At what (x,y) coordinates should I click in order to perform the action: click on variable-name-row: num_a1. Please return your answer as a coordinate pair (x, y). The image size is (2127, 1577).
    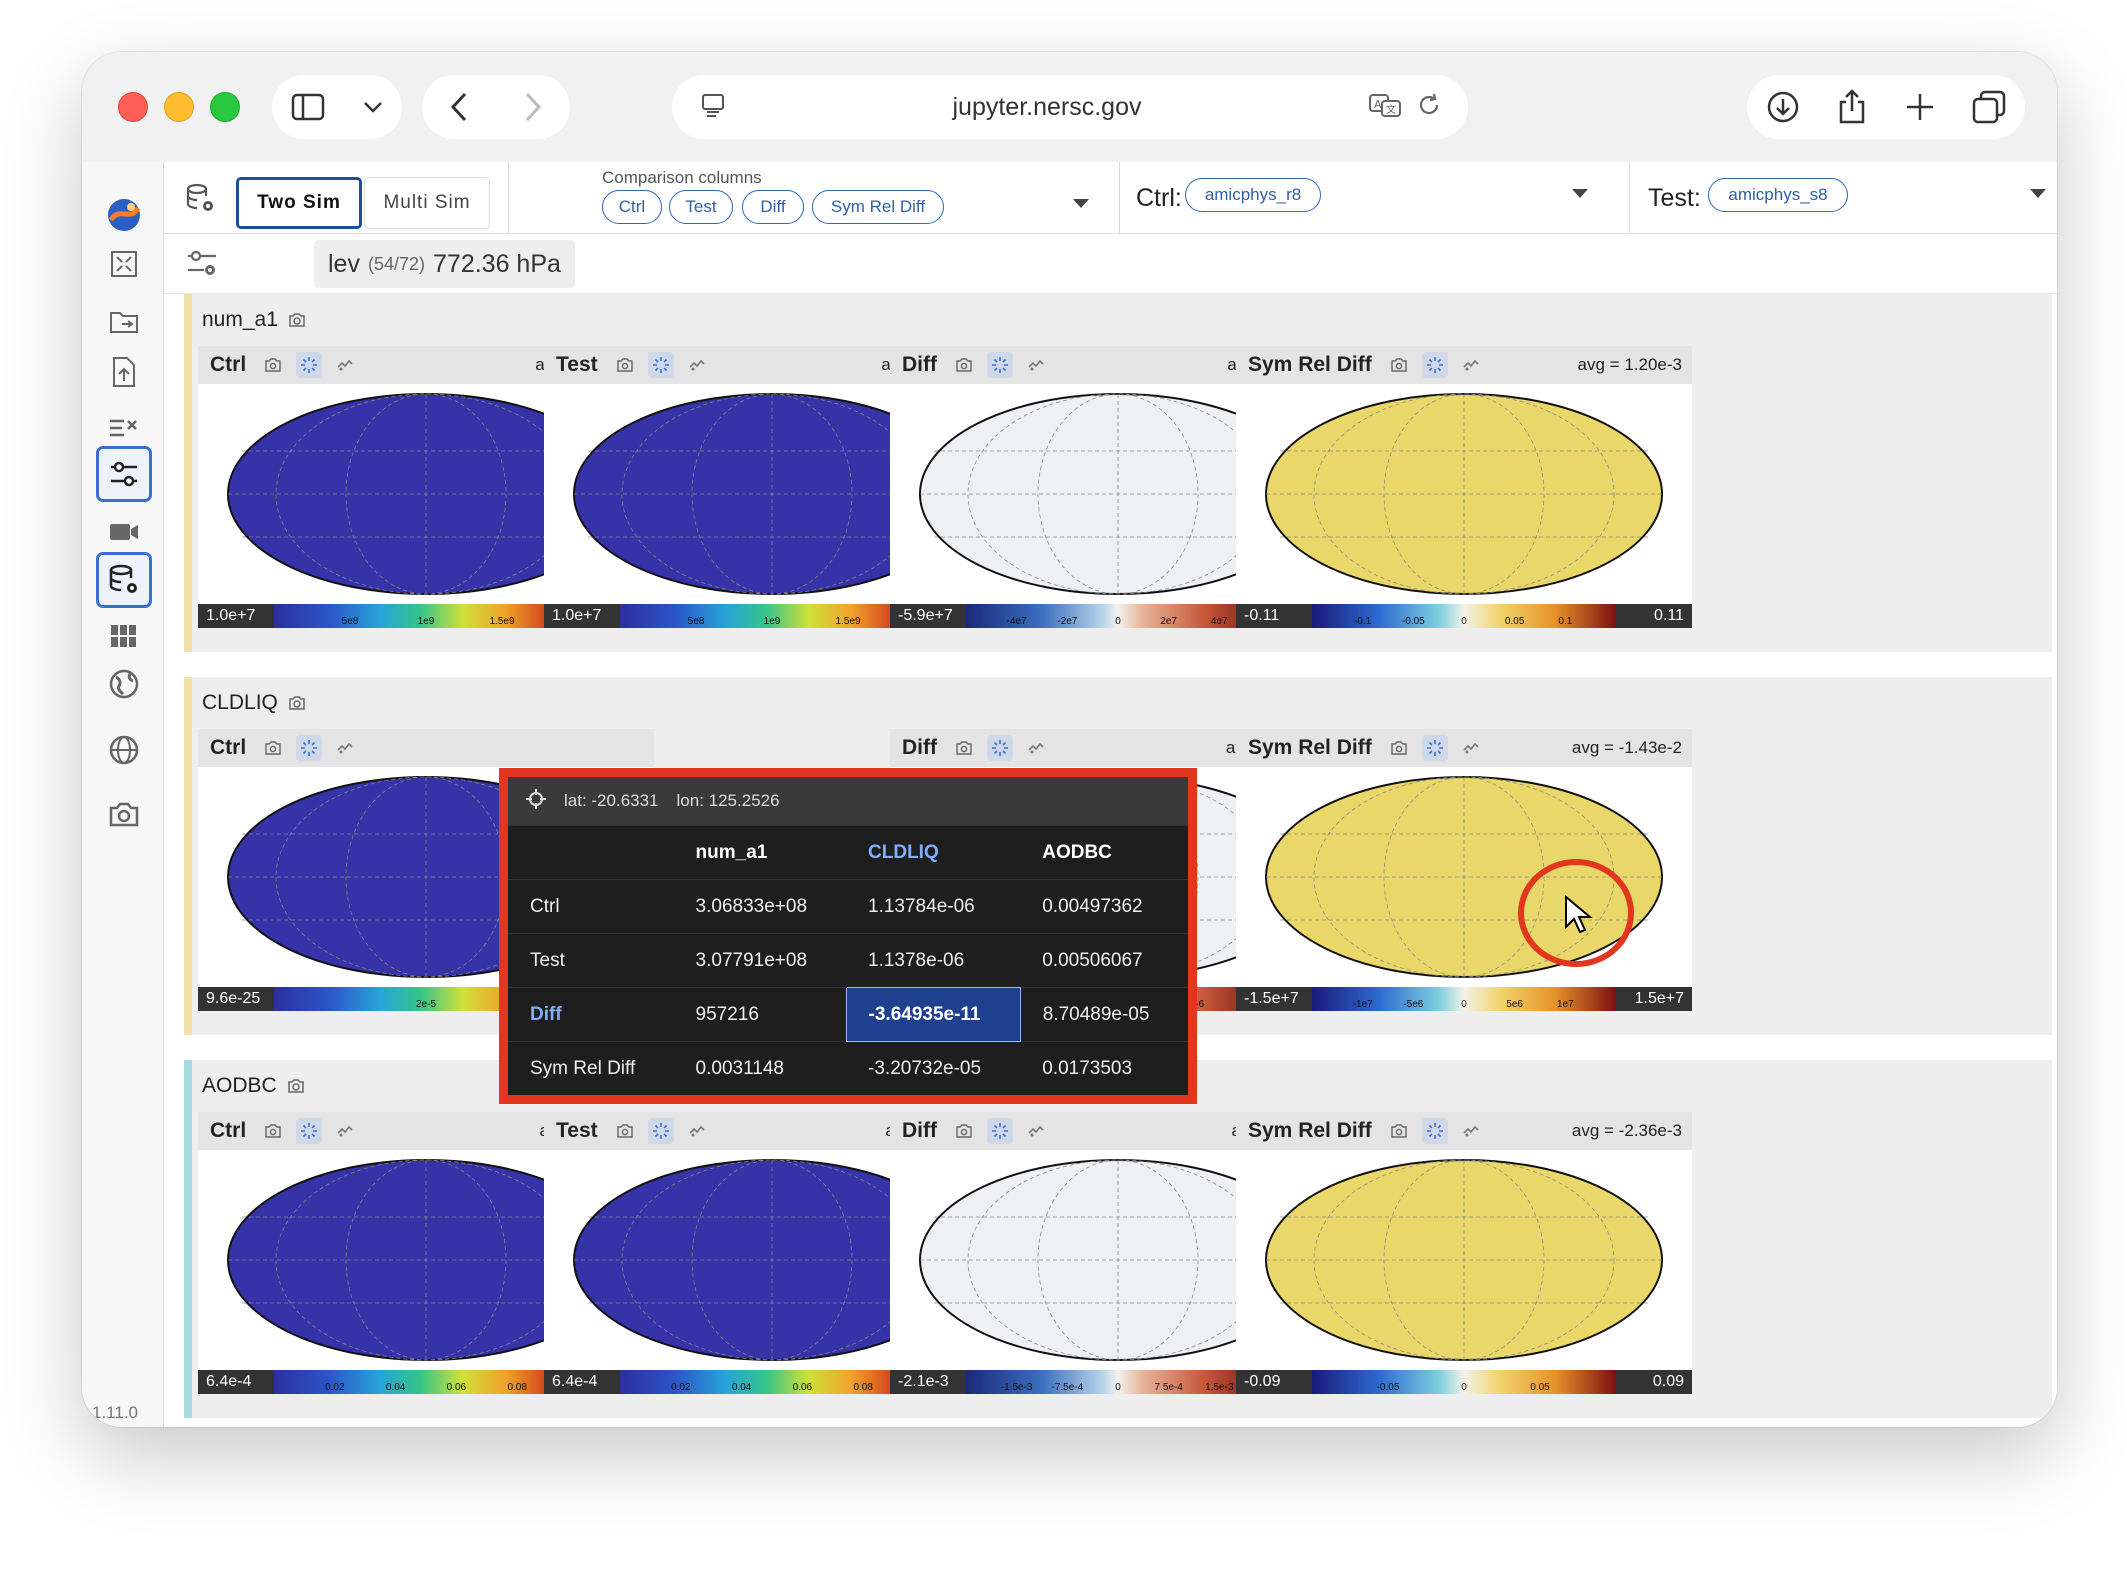
    Looking at the image, I should click on (254, 320).